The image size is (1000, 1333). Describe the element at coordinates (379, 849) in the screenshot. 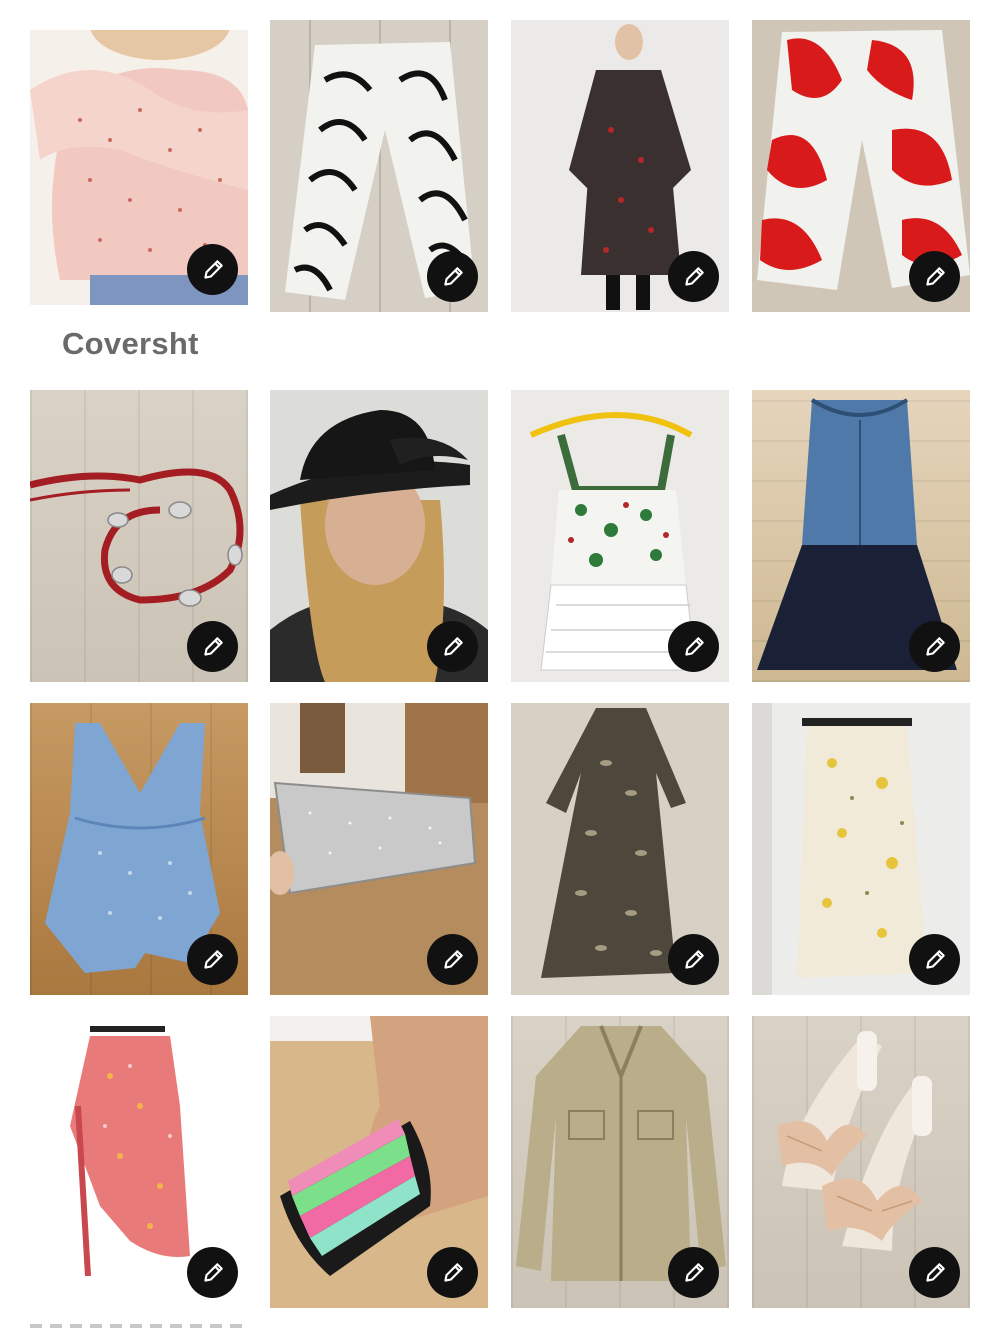

I see `tile-silver-clutch` at that location.